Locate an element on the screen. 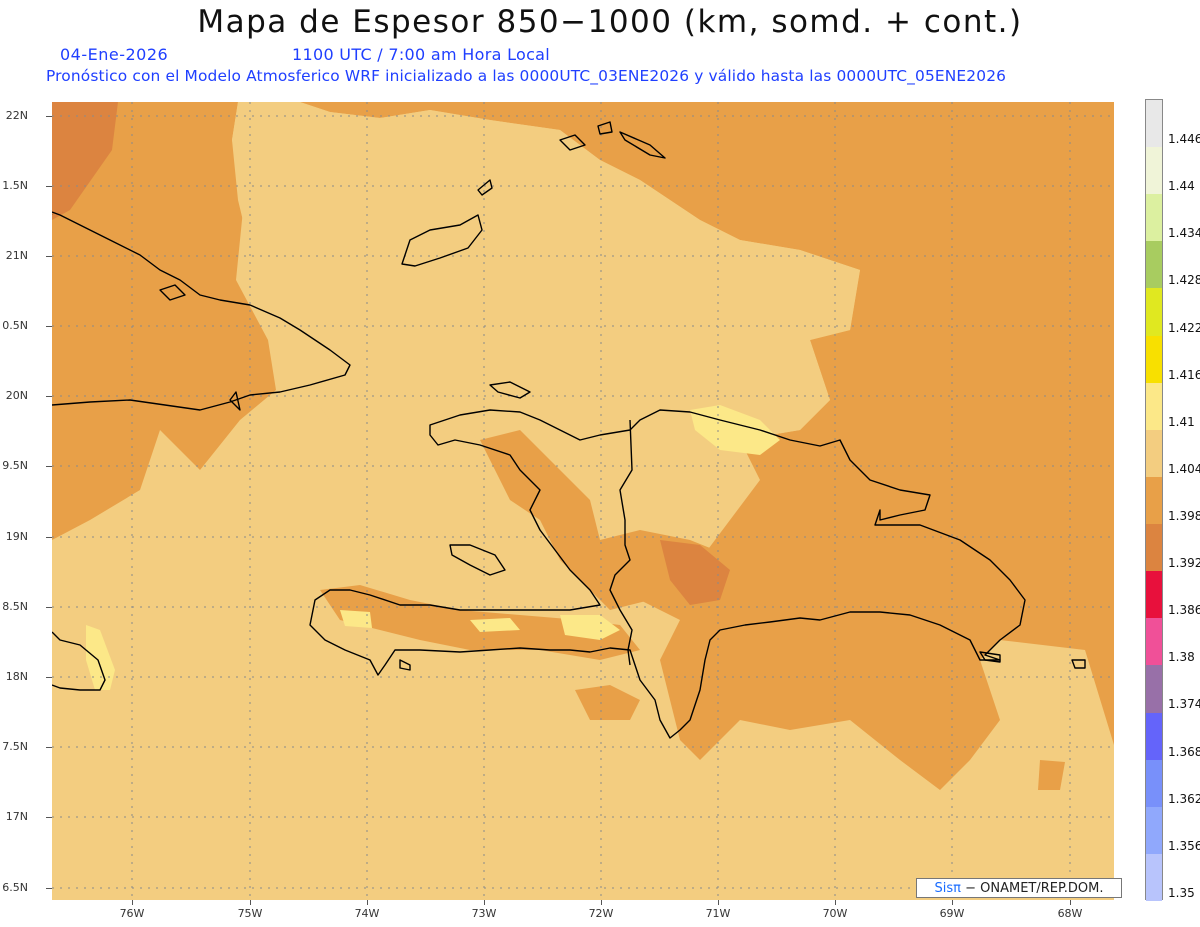 The image size is (1200, 927). colorbar-label: 1.374 is located at coordinates (1184, 704).